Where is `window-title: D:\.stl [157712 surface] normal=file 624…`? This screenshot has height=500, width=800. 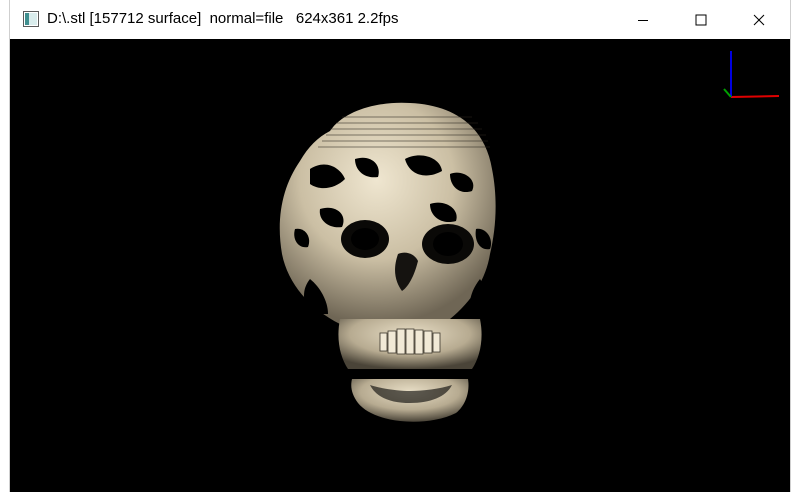 window-title: D:\.stl [157712 surface] normal=file 624… is located at coordinates (223, 18).